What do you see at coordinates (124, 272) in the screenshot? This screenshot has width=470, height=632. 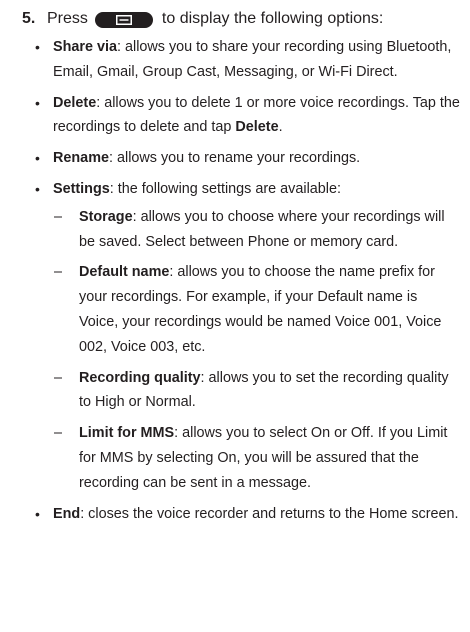 I see `setting-term: Default name` at bounding box center [124, 272].